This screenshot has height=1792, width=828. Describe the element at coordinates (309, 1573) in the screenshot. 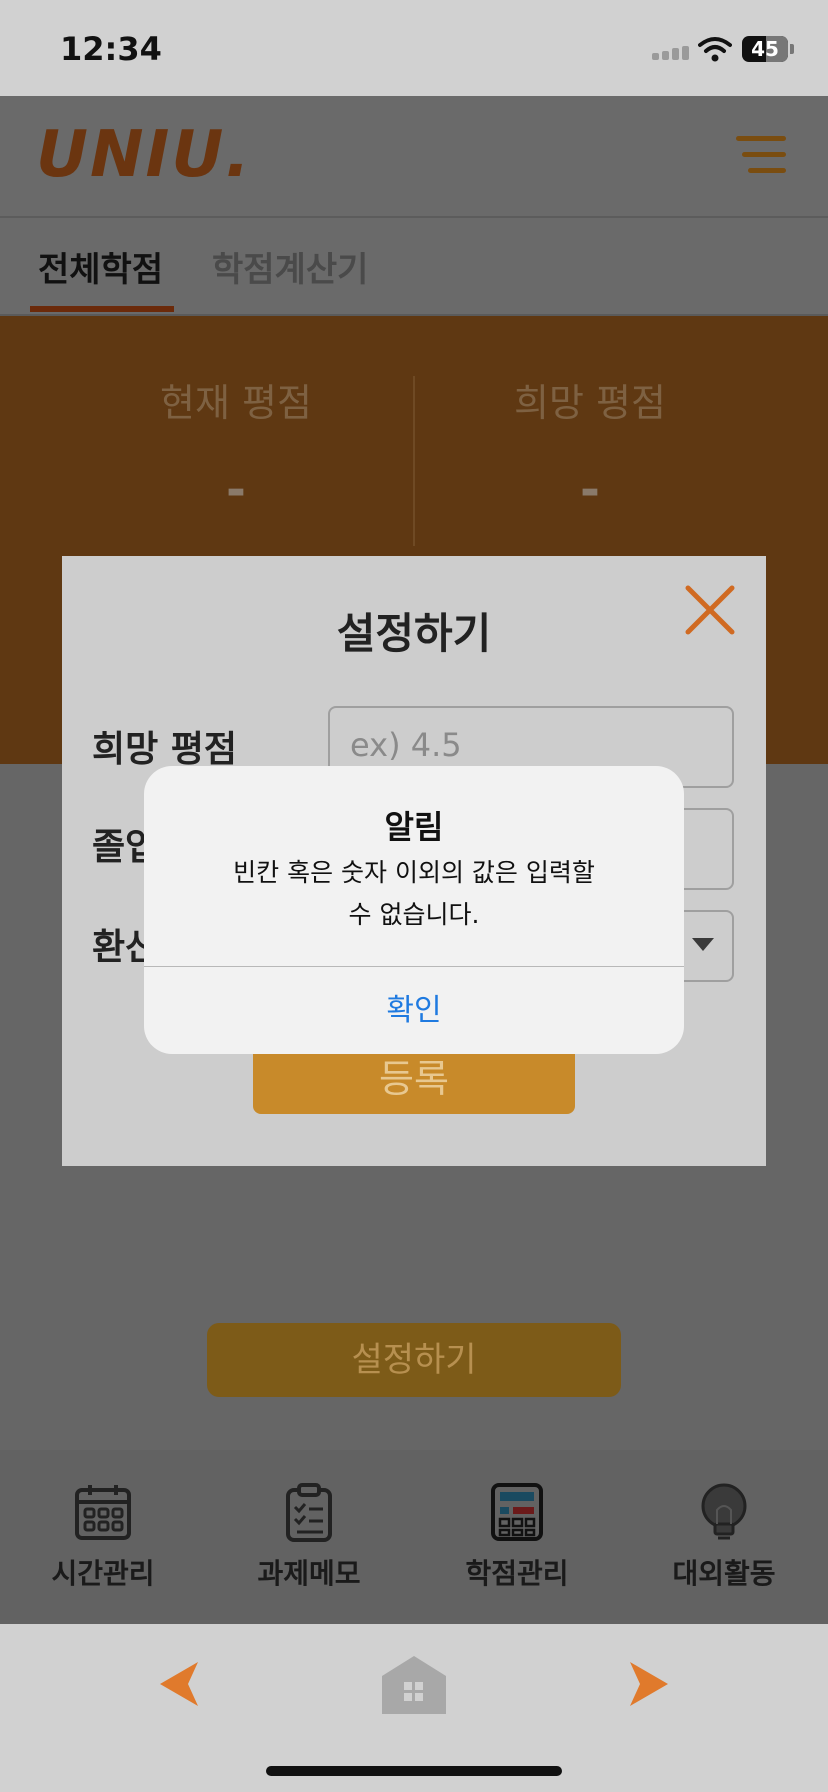

I see `nav-label: 과제메모` at that location.